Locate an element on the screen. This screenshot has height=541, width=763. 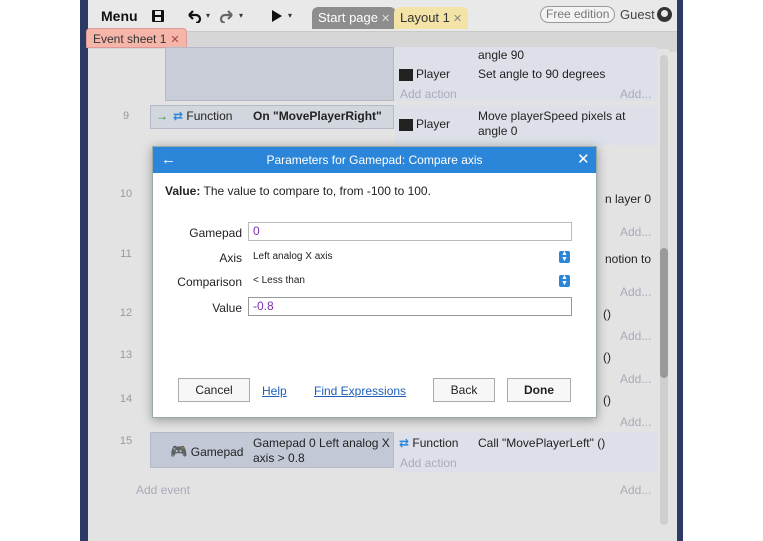
axis-select-value: Left analog X axis is located at coordinates (293, 256).